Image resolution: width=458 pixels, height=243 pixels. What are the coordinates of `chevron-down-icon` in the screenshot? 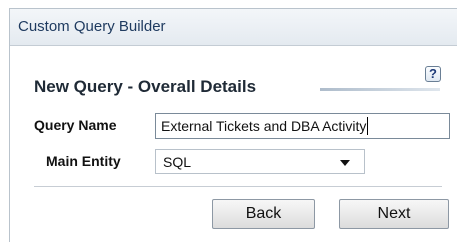 It's located at (345, 163).